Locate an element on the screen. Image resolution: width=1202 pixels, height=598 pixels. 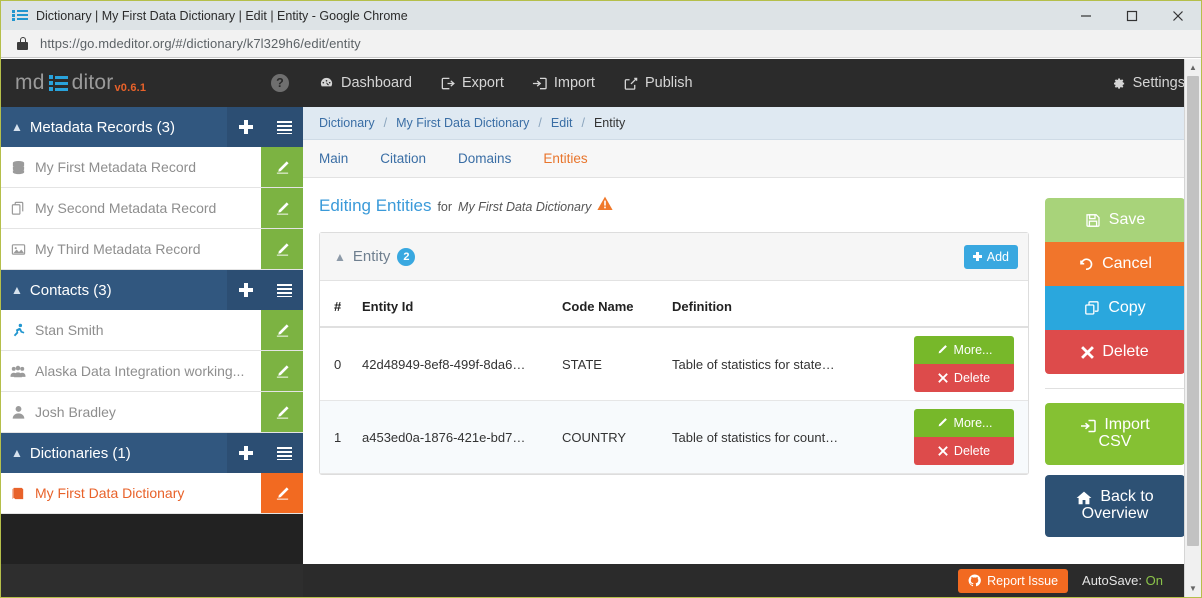
entity-table-head: # Entity Id Code Name Definition is located at coordinates (674, 304).